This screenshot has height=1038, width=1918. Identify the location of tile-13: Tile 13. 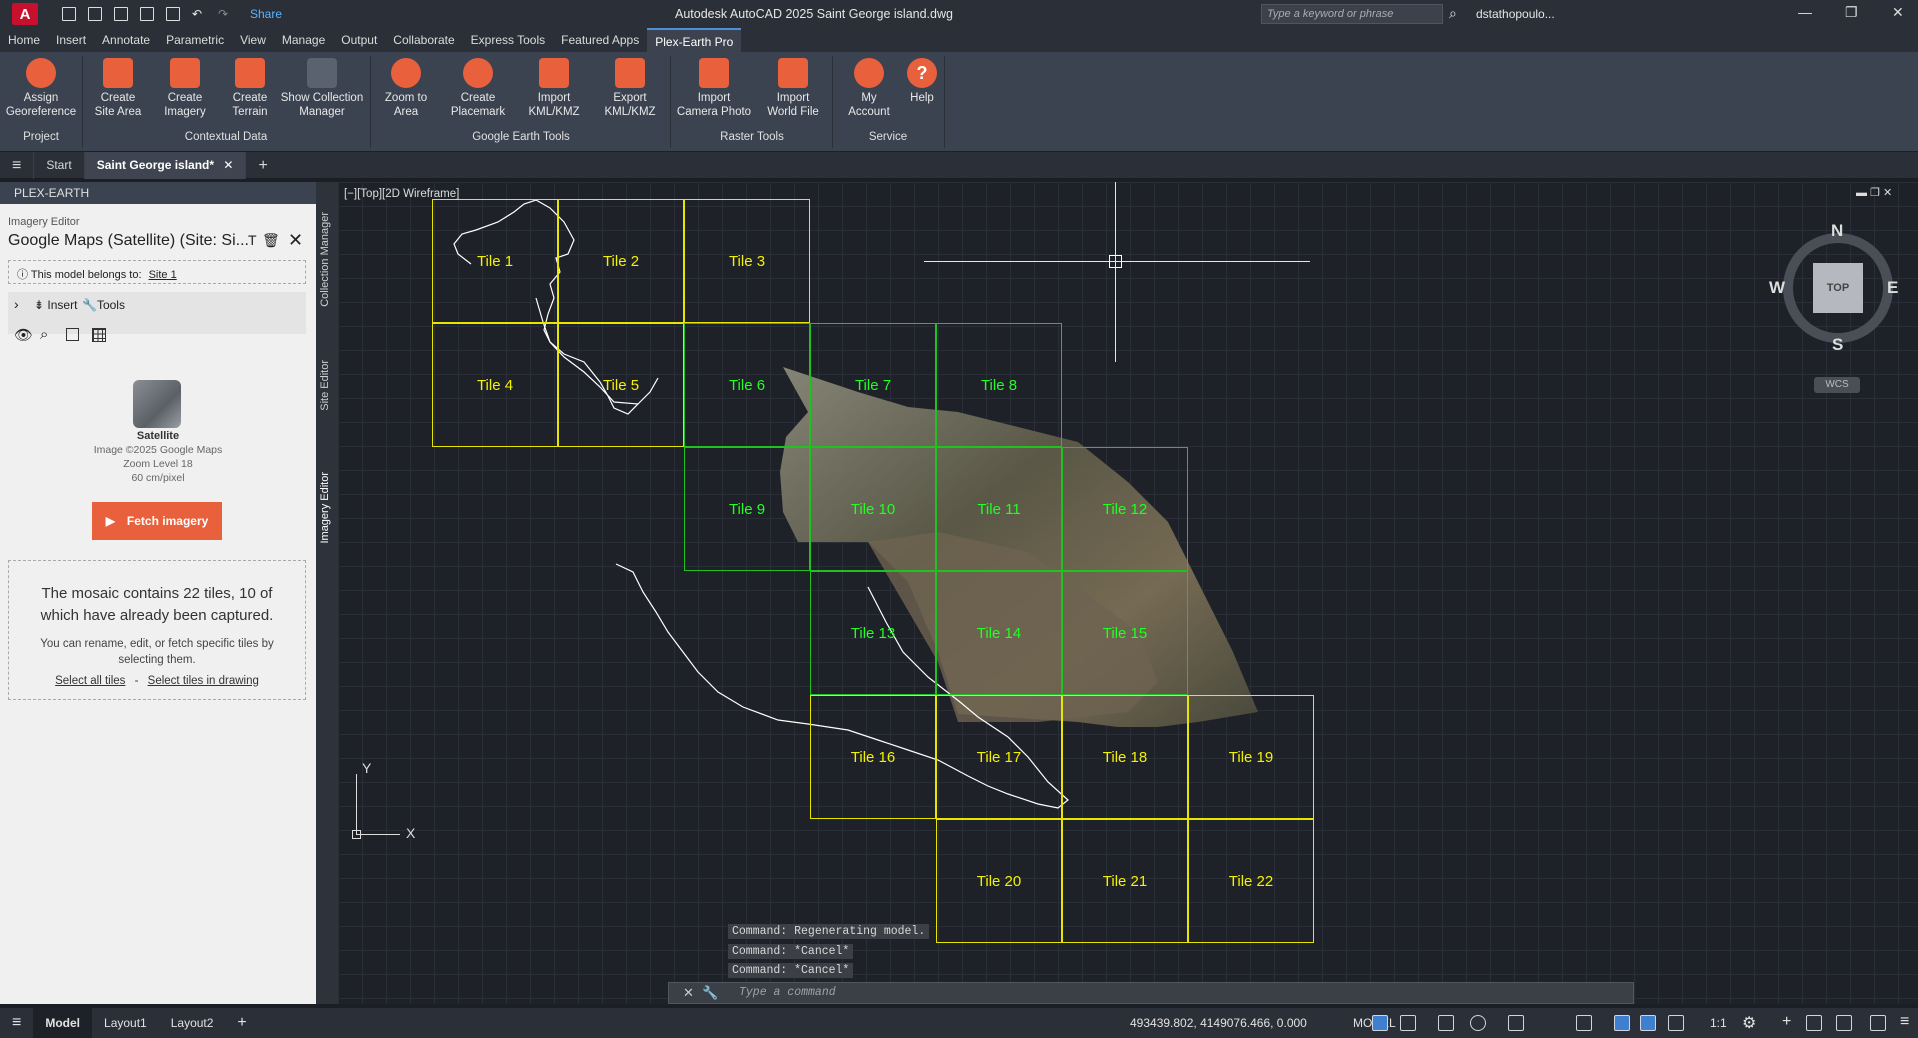
(873, 633).